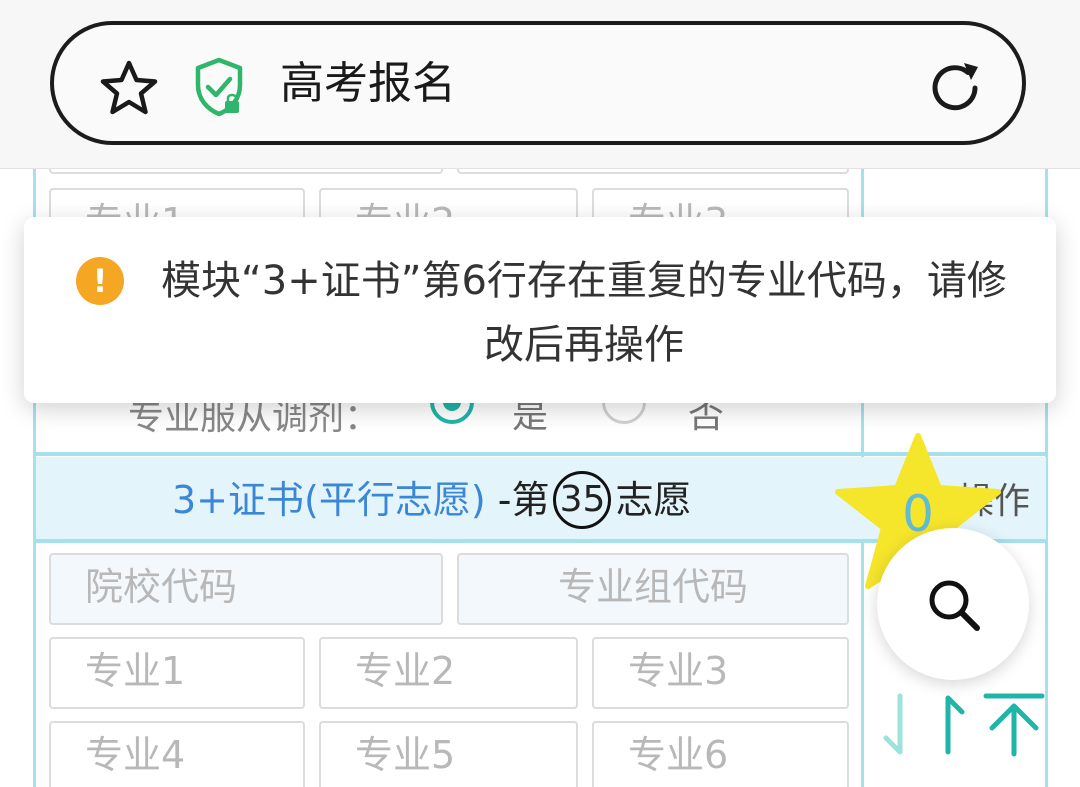  I want to click on reload-icon, so click(955, 88).